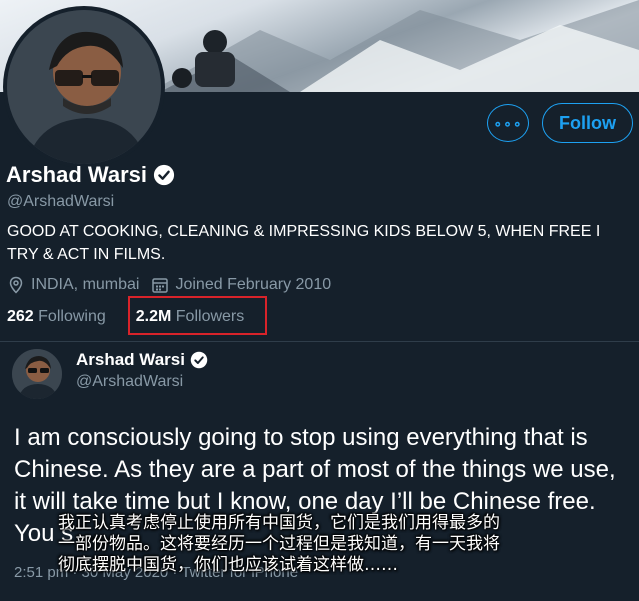  I want to click on more-icon: ∘∘∘, so click(508, 122).